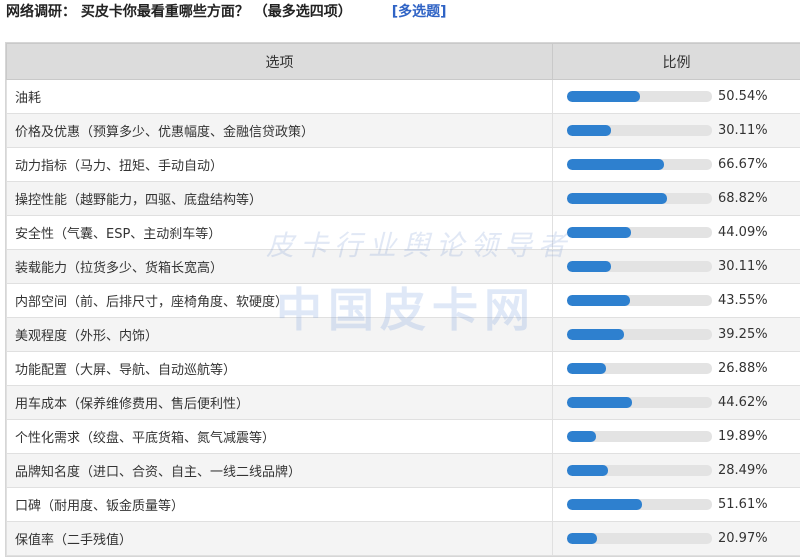 The height and width of the screenshot is (557, 800). What do you see at coordinates (280, 97) in the screenshot?
I see `option-label: 油耗` at bounding box center [280, 97].